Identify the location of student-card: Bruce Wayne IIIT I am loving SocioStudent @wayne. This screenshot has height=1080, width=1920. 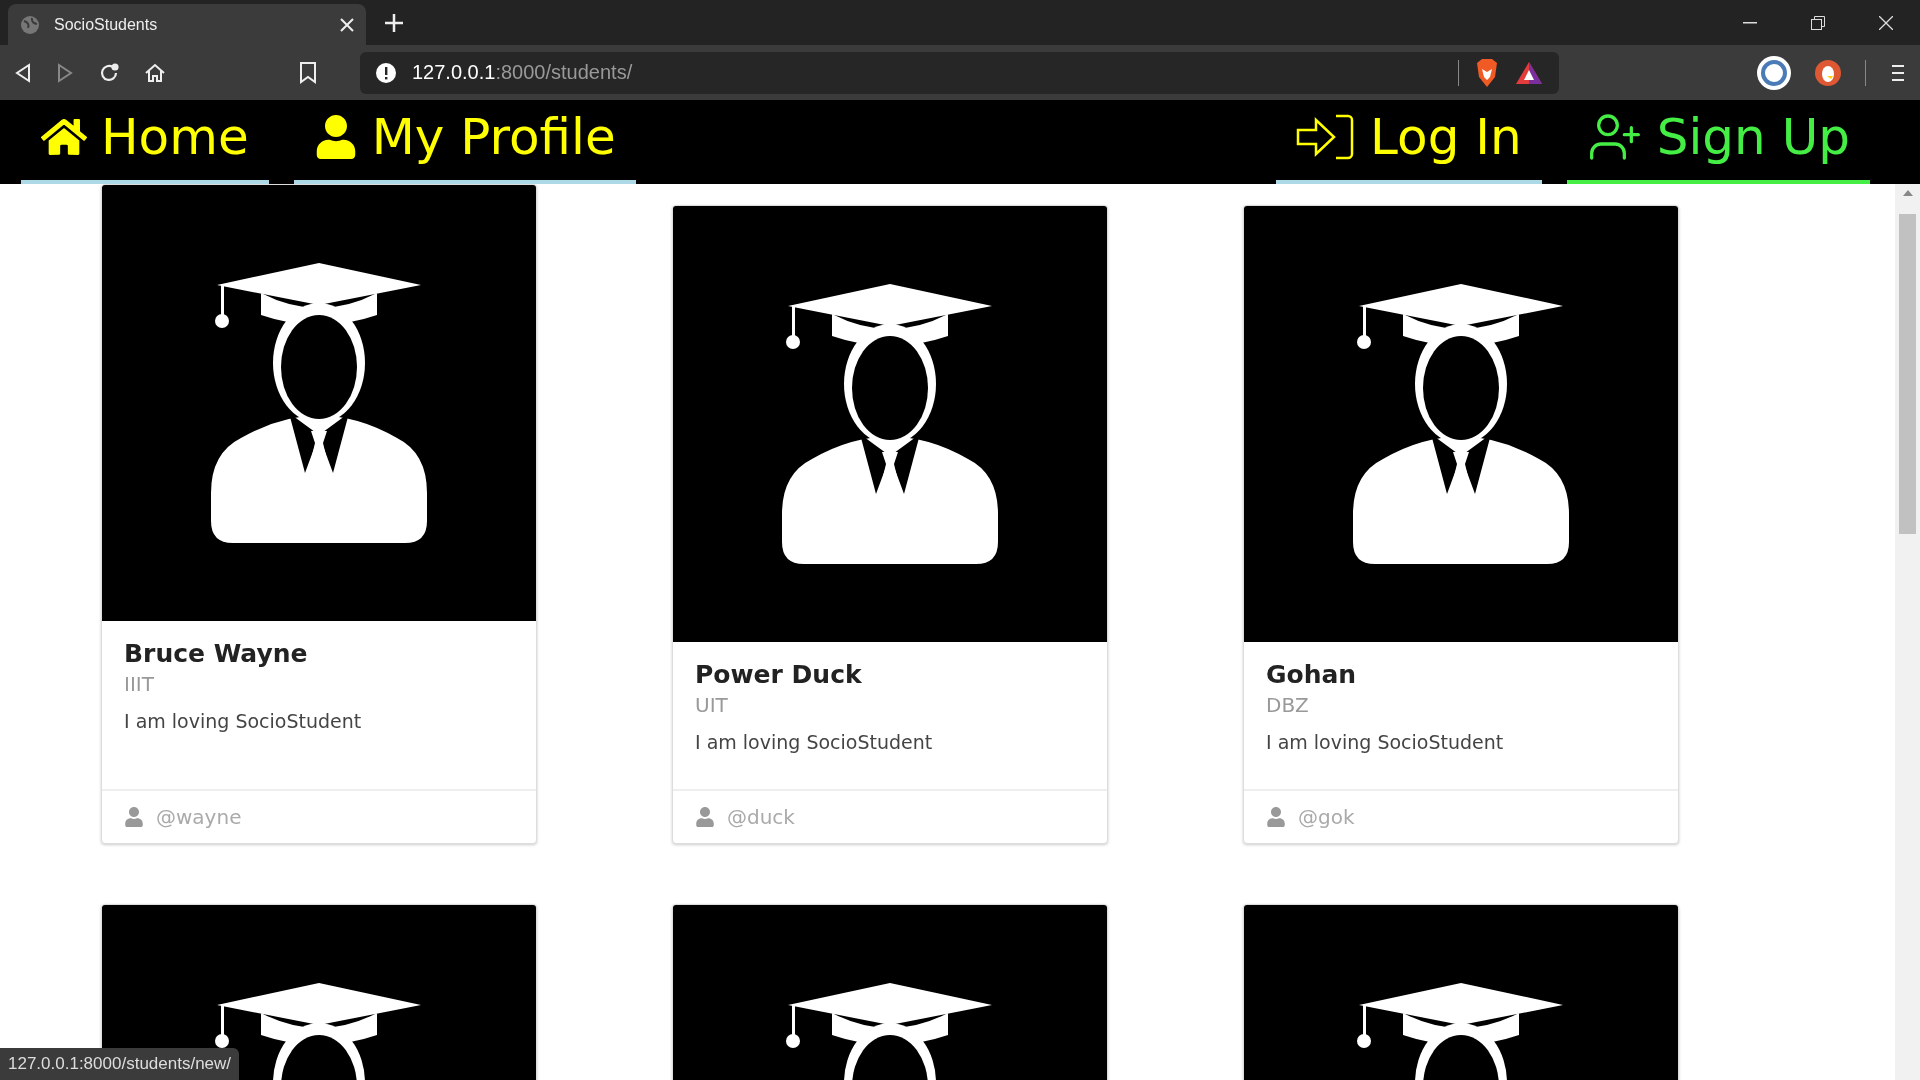
(319, 514).